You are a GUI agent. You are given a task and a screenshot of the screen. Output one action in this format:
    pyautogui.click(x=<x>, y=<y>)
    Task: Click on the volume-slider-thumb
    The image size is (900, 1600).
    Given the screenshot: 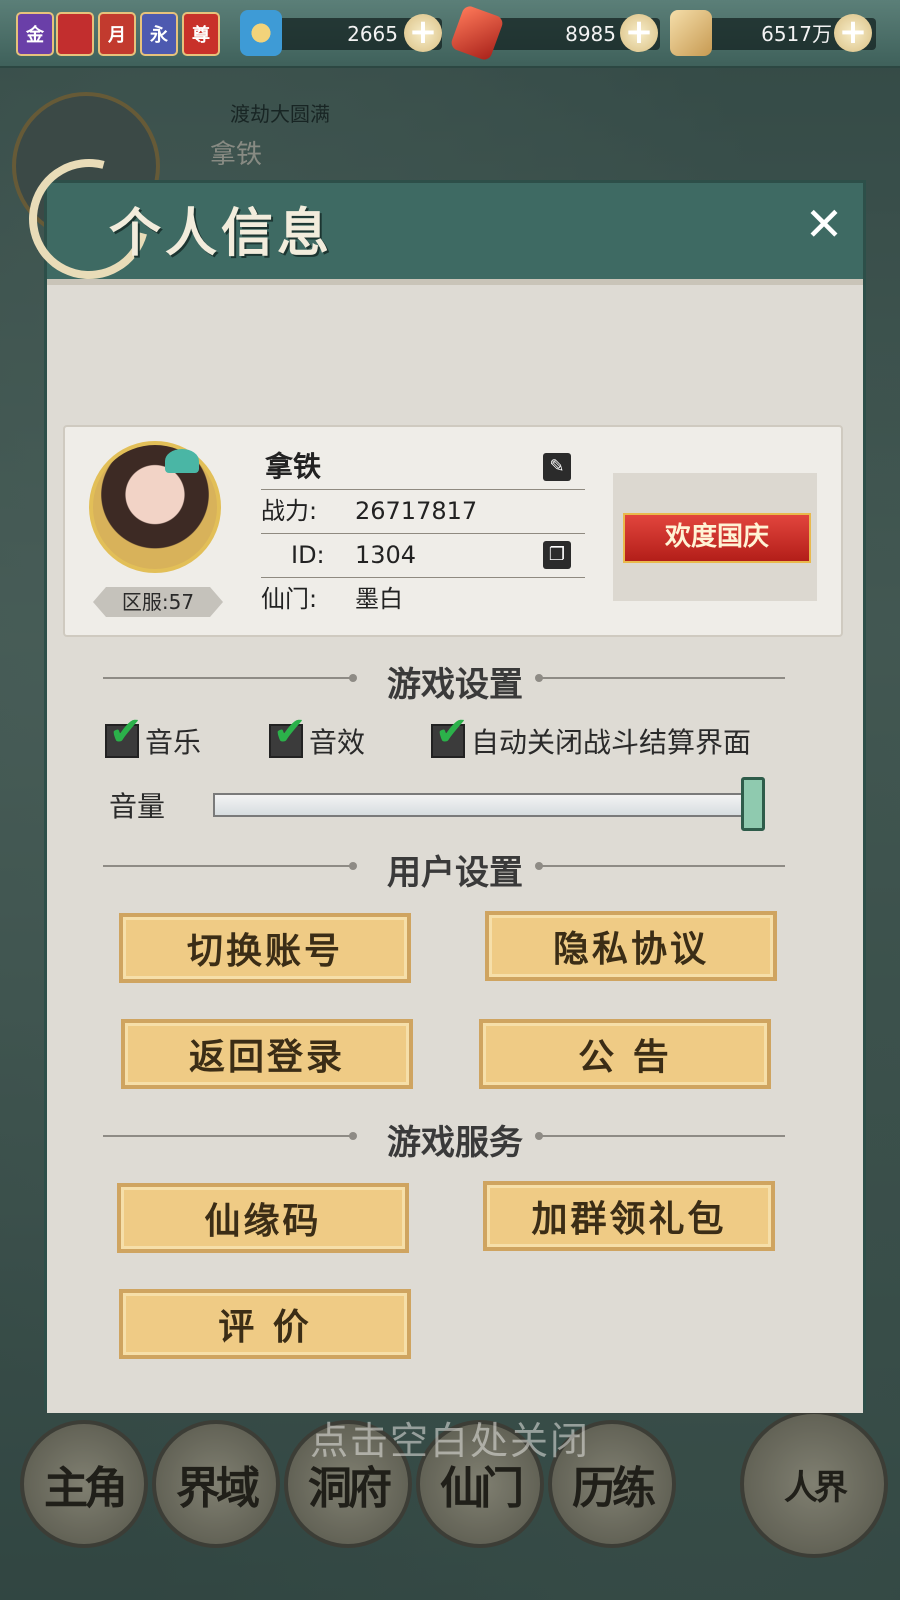 What is the action you would take?
    pyautogui.click(x=753, y=804)
    